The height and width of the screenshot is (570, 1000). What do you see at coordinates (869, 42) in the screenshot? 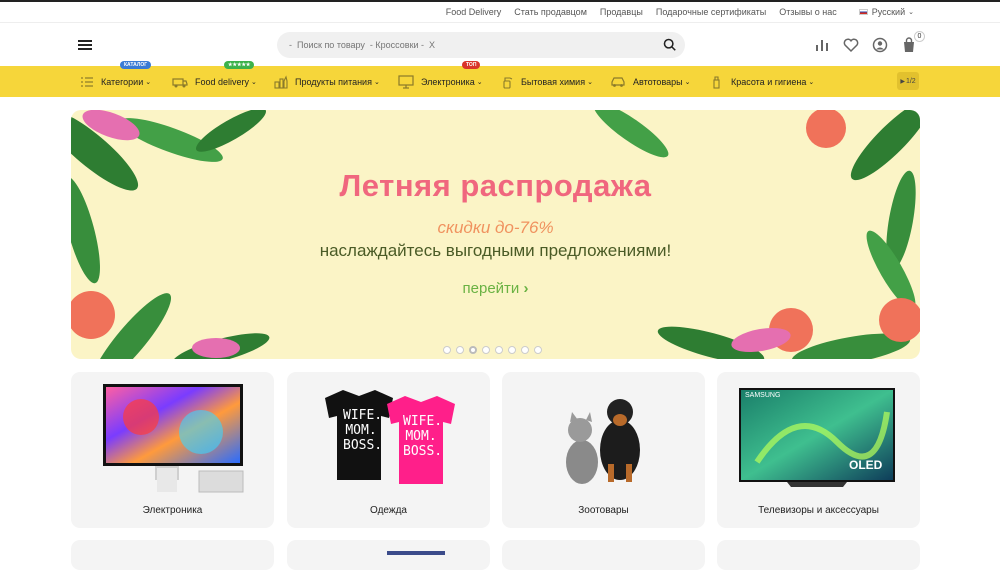
I see `header-icons: 0` at bounding box center [869, 42].